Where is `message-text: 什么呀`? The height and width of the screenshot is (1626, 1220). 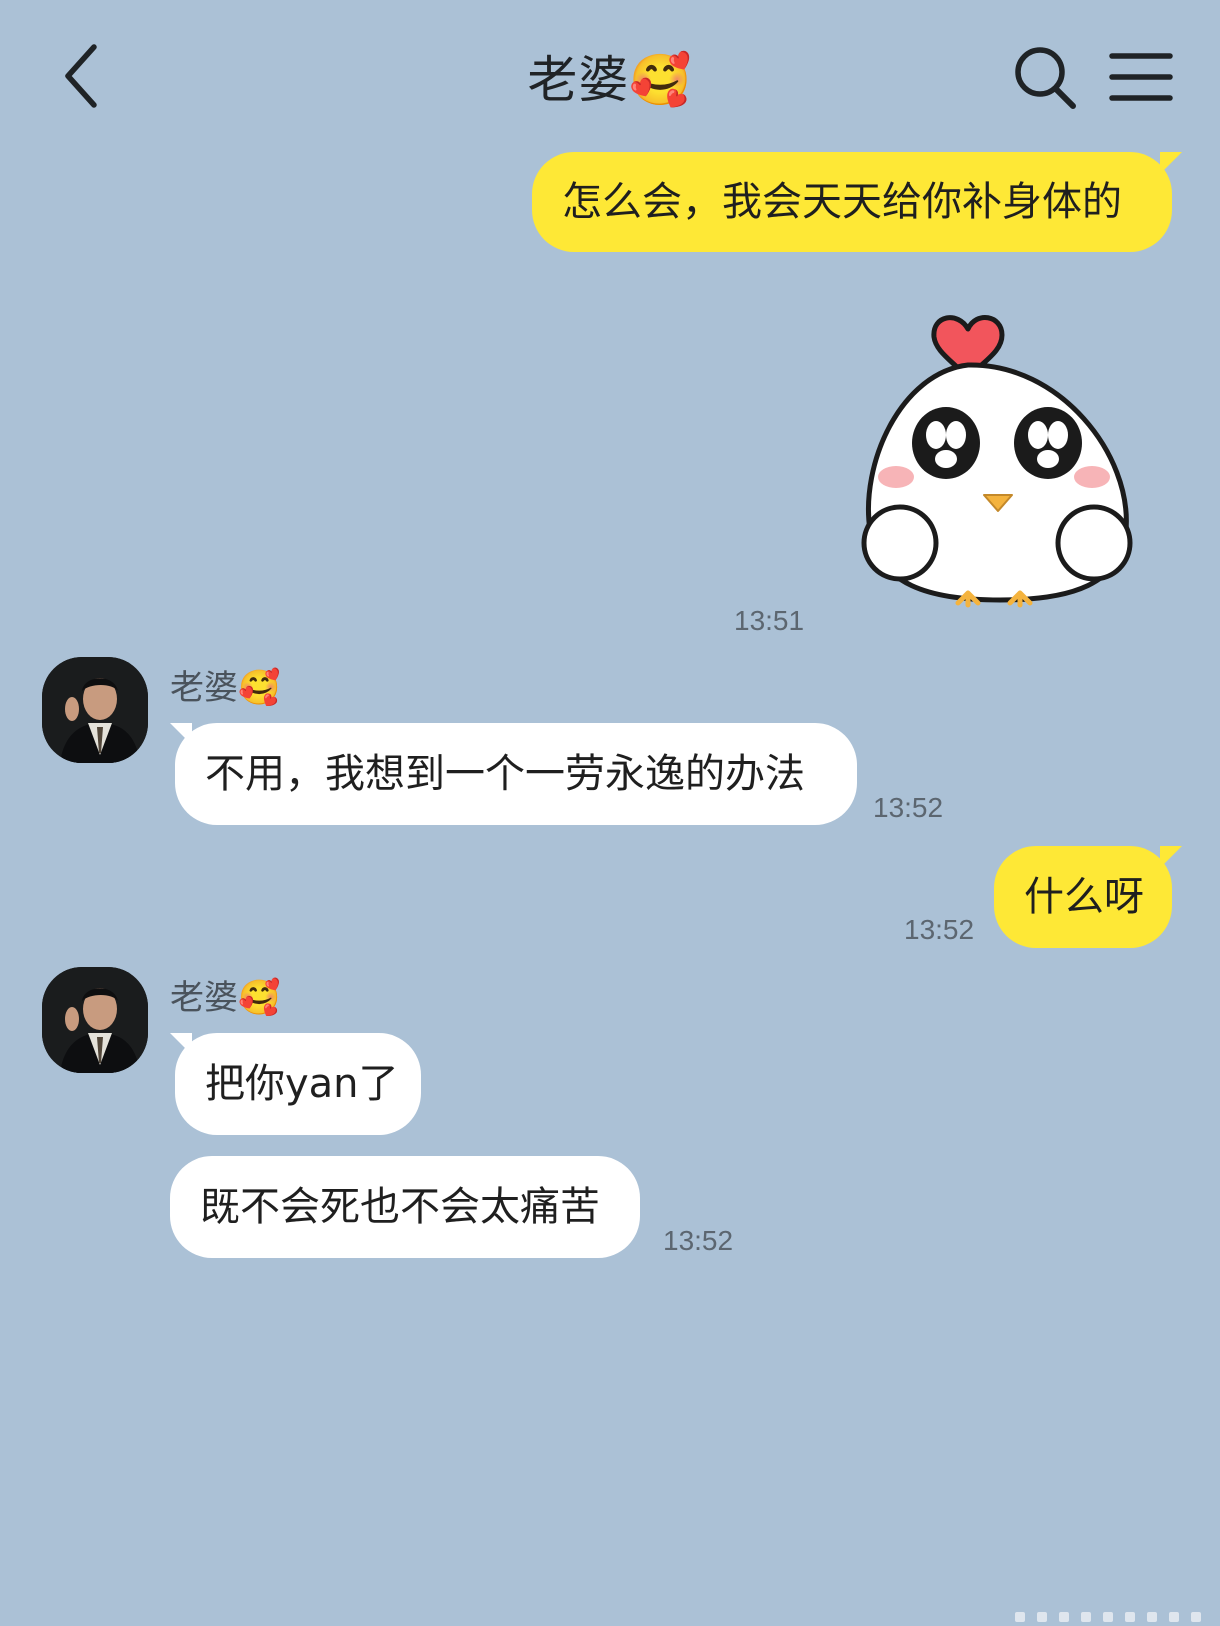 message-text: 什么呀 is located at coordinates (1084, 897).